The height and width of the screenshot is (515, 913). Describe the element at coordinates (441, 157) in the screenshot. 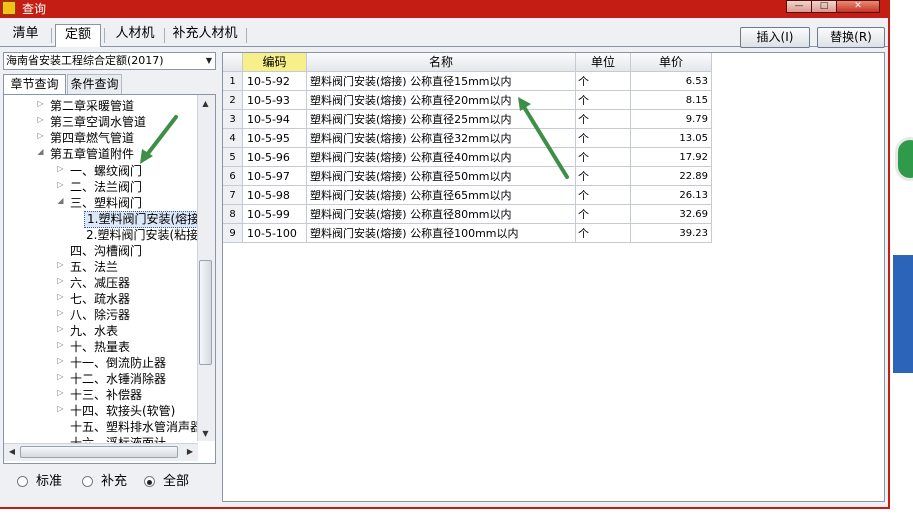

I see `cell-name: 塑料阀门安装(熔接) 公称直径40mm以内` at that location.